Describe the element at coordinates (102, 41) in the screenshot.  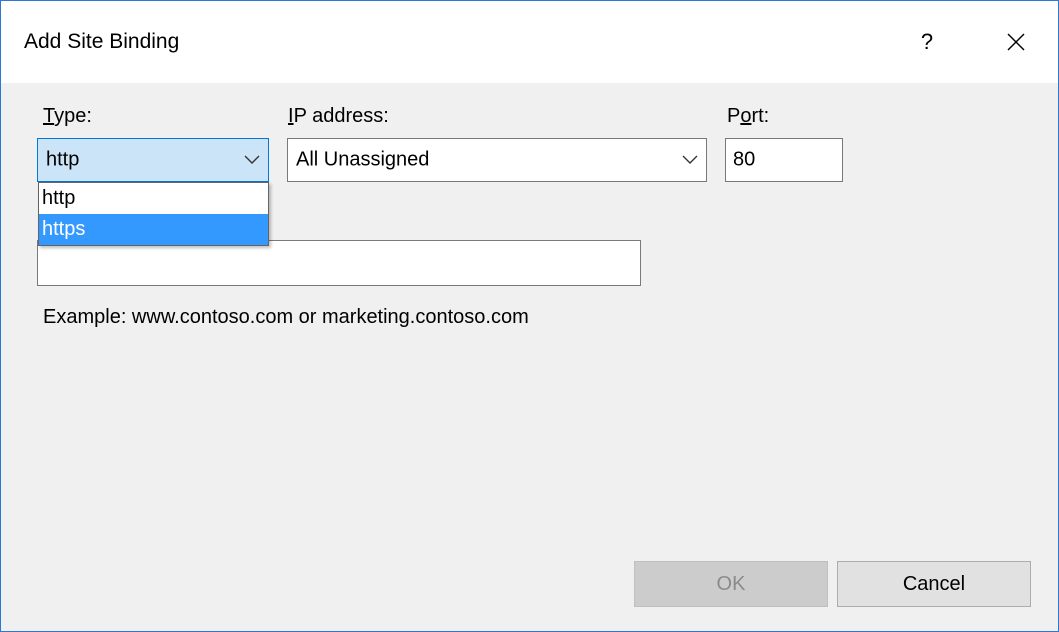
I see `dialog-title: Add Site Binding` at that location.